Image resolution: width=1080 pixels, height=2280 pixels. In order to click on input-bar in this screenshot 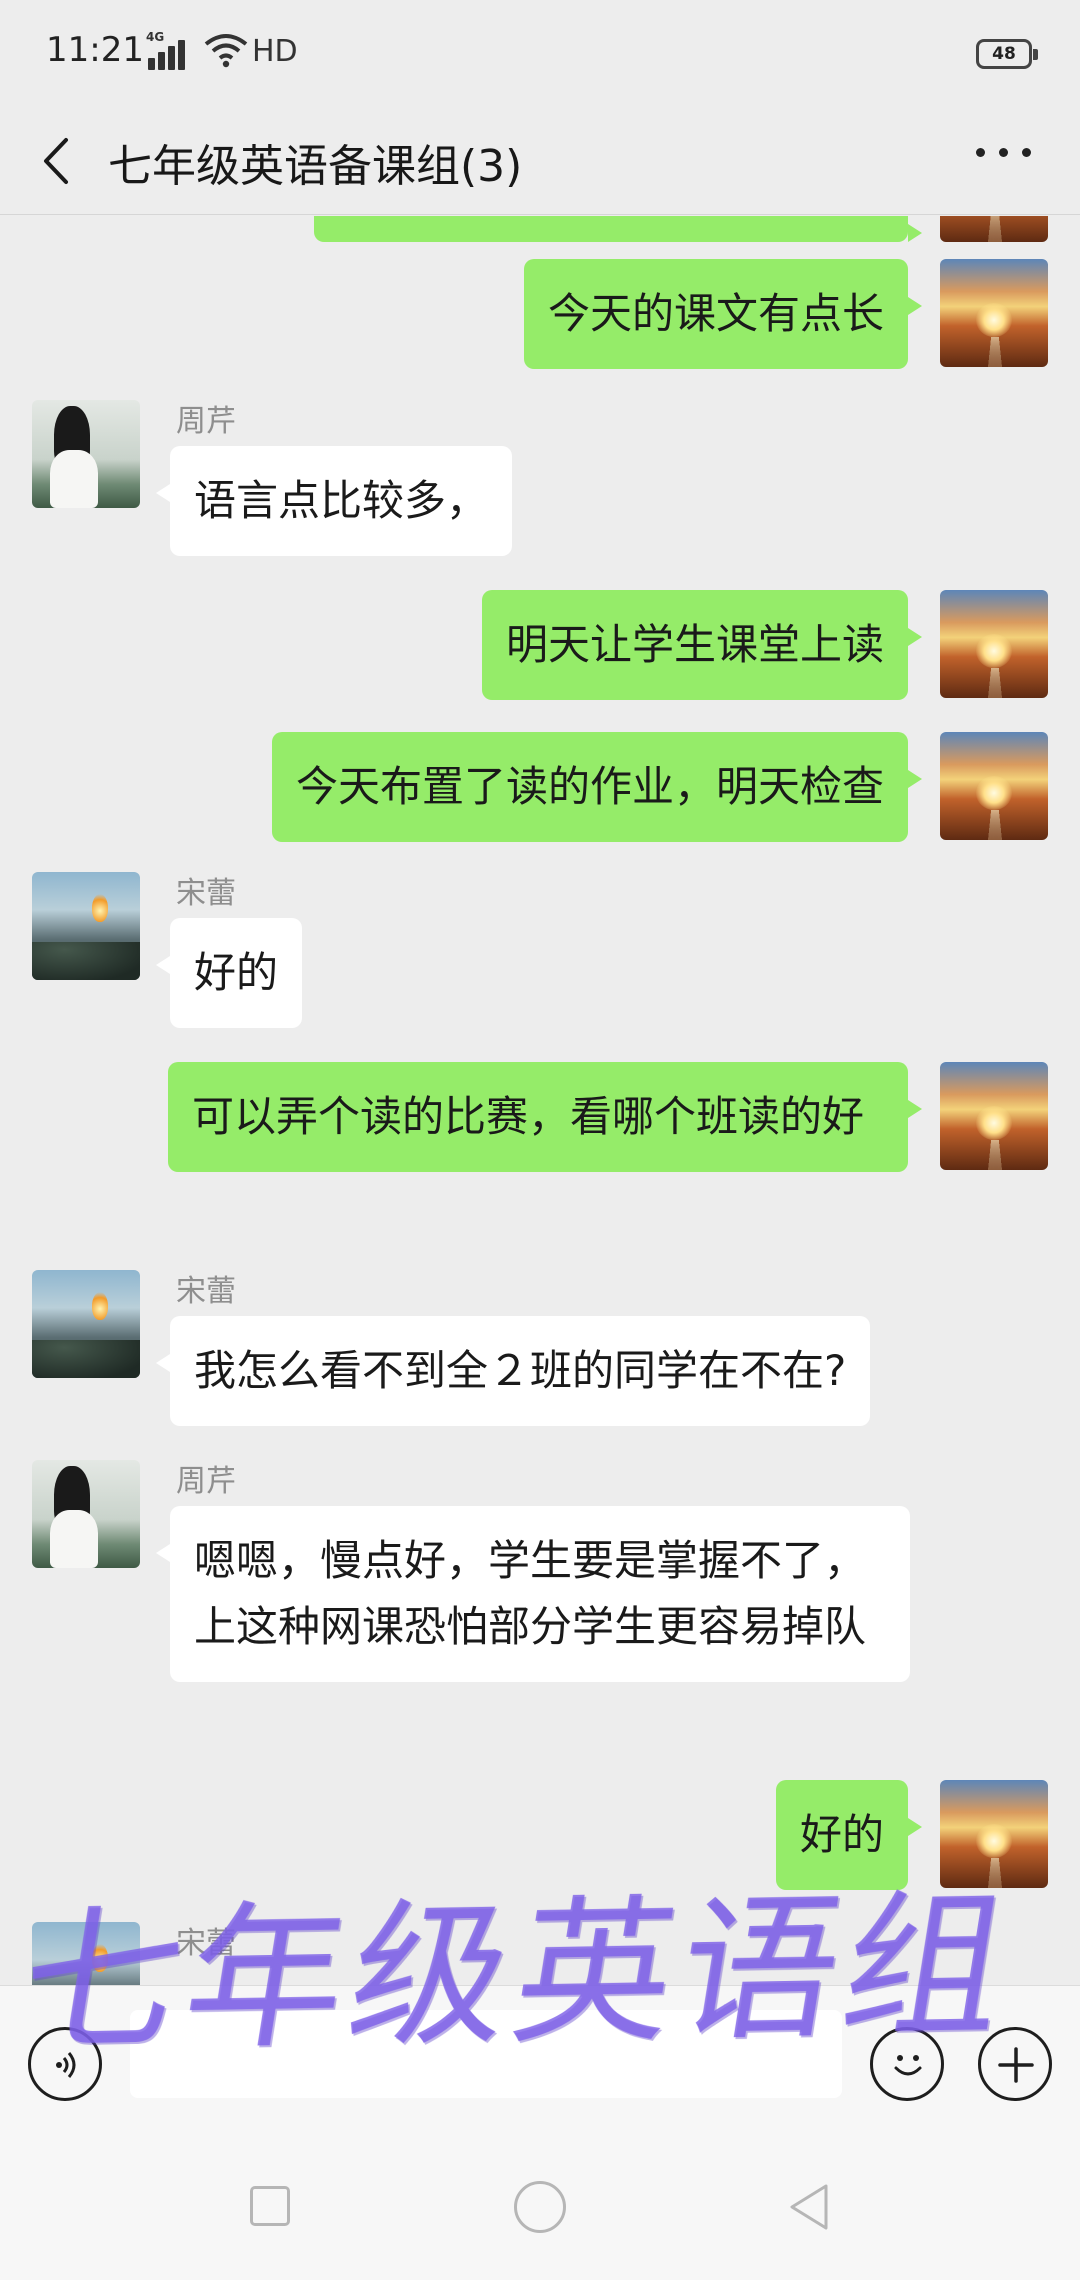, I will do `click(540, 2062)`.